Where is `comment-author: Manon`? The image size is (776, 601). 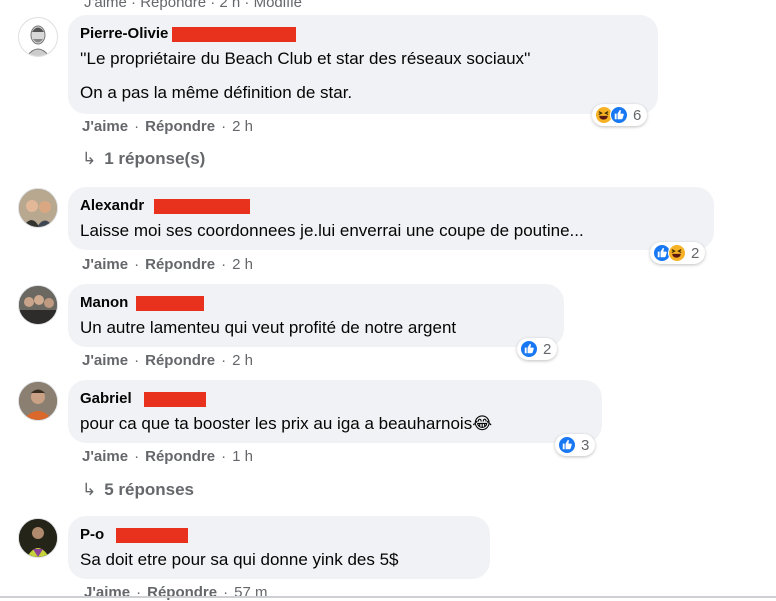 comment-author: Manon is located at coordinates (142, 303).